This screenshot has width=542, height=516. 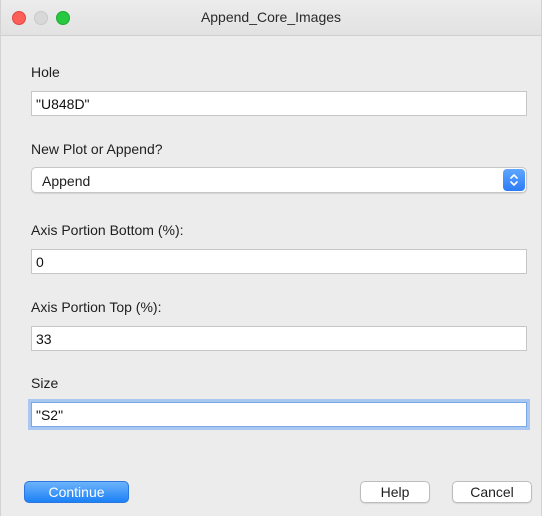 I want to click on mode-select: Append, so click(x=279, y=180).